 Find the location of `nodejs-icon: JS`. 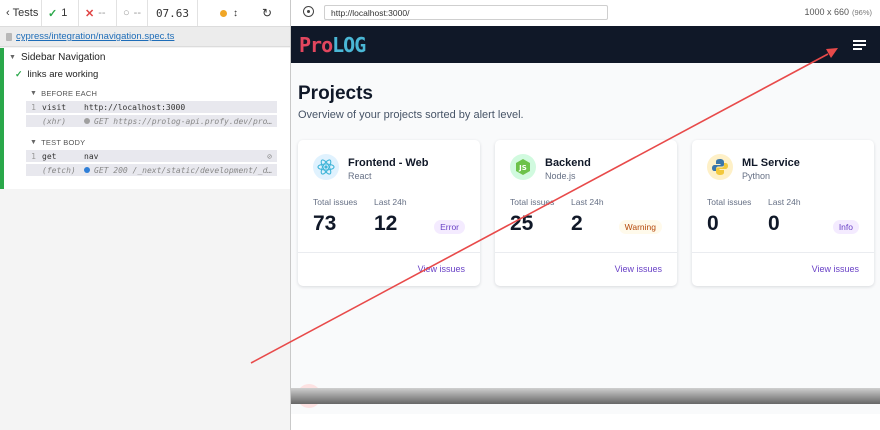

nodejs-icon: JS is located at coordinates (523, 167).